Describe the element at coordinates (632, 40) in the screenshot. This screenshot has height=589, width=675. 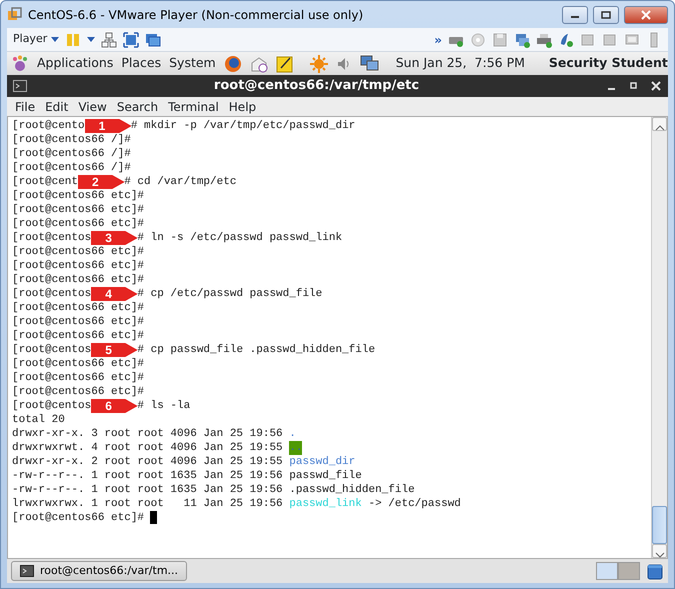
I see `display-icon` at that location.